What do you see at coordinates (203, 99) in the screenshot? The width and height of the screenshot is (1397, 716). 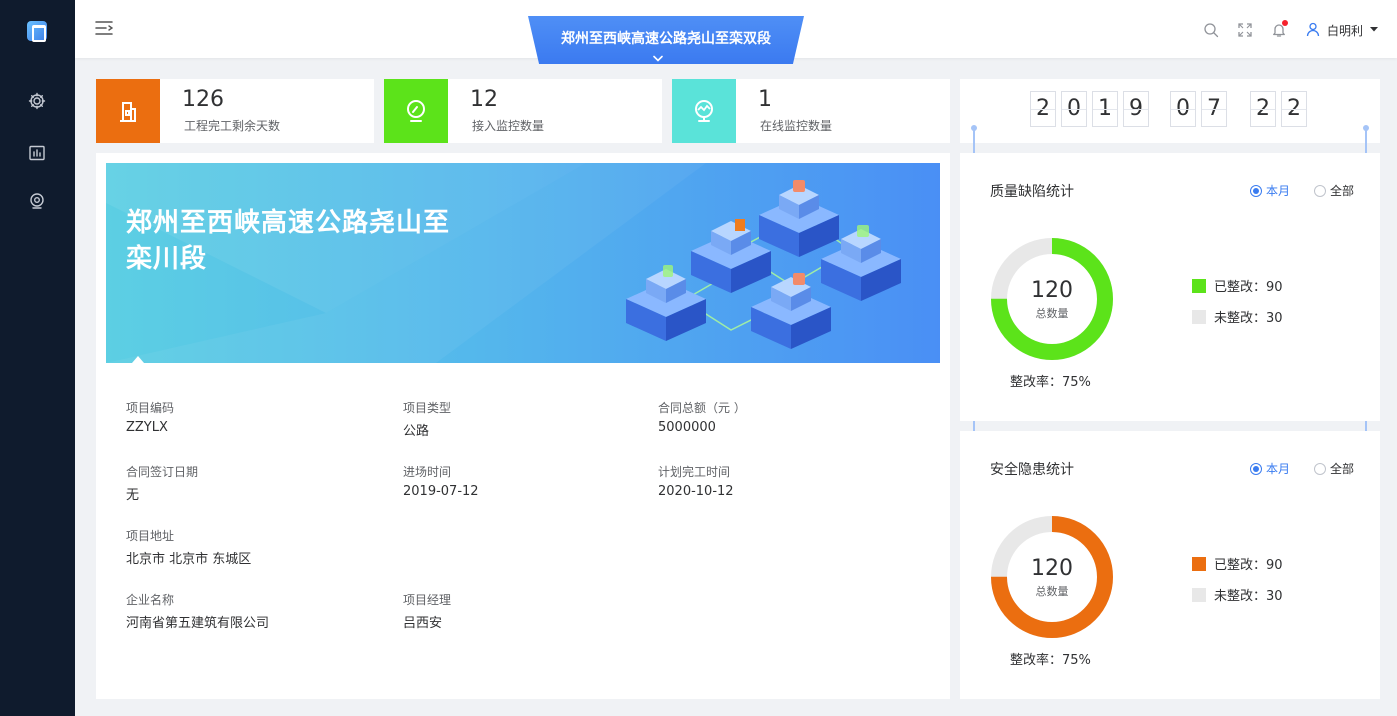 I see `stat-value: 126` at bounding box center [203, 99].